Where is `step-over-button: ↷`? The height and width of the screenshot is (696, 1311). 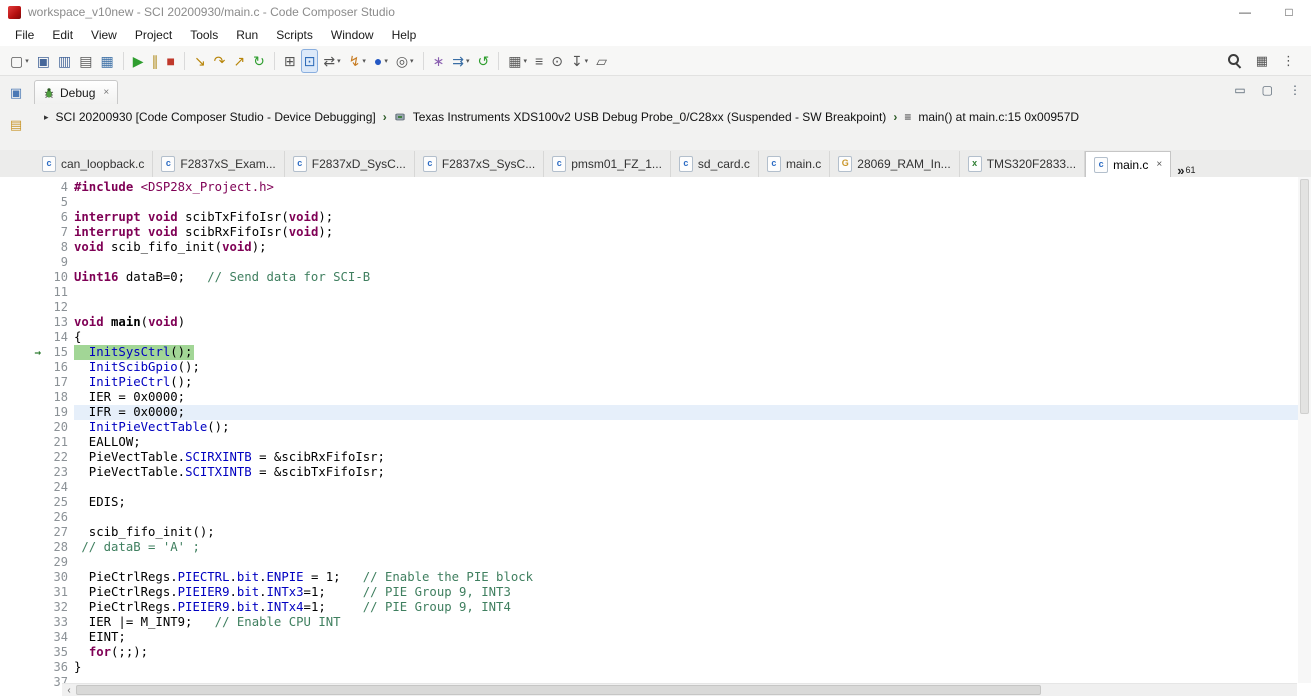 step-over-button: ↷ is located at coordinates (220, 61).